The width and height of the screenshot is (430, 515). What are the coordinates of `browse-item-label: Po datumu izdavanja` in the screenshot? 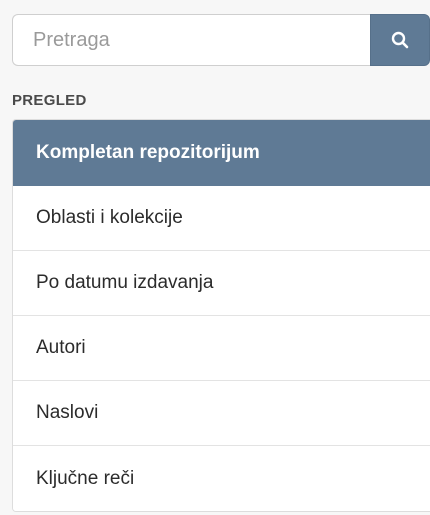 It's located at (125, 282).